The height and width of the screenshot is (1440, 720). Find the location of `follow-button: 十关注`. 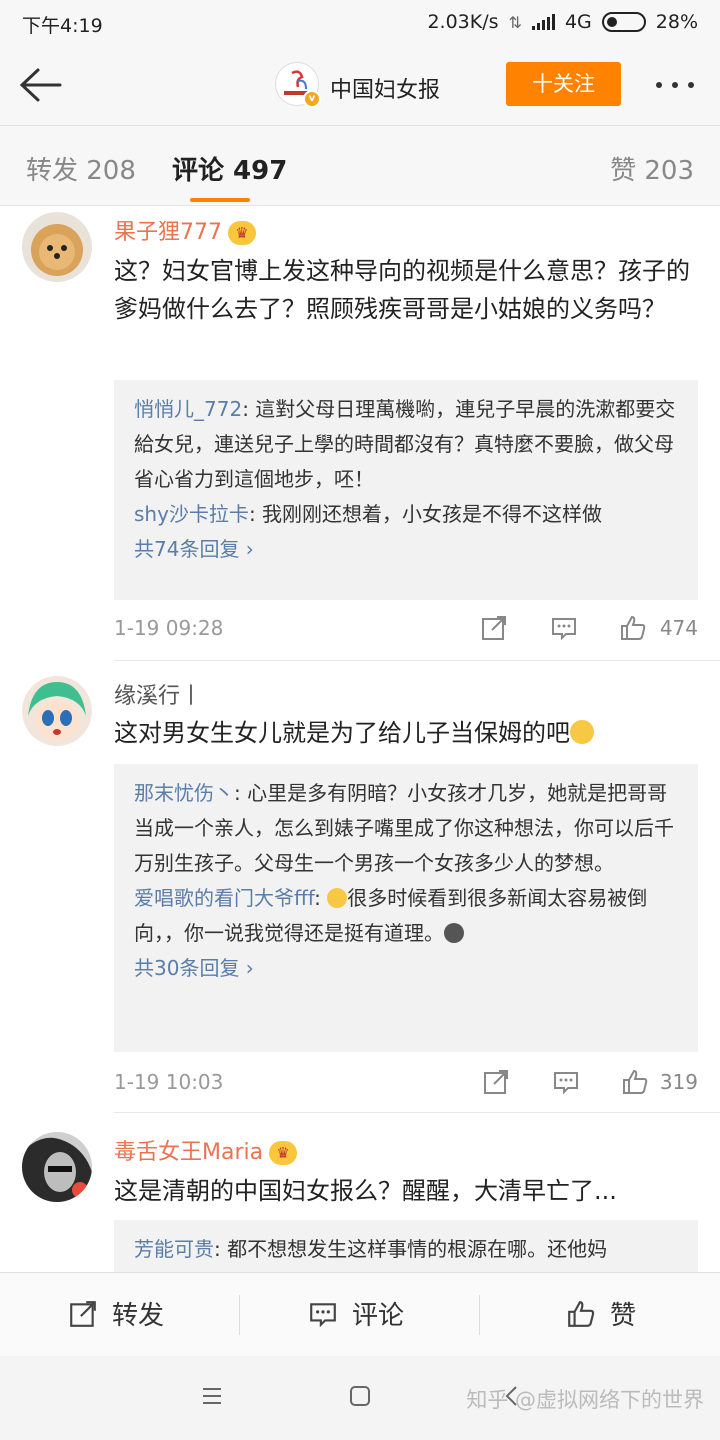

follow-button: 十关注 is located at coordinates (563, 84).